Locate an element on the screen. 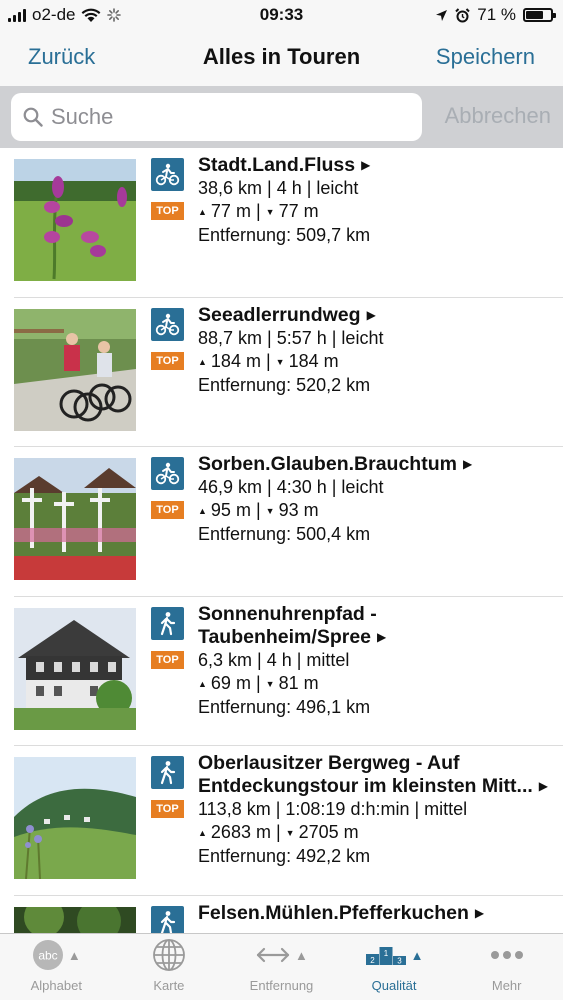  tour-stats: 6,3 km | 4 h | mittel is located at coordinates (274, 659).